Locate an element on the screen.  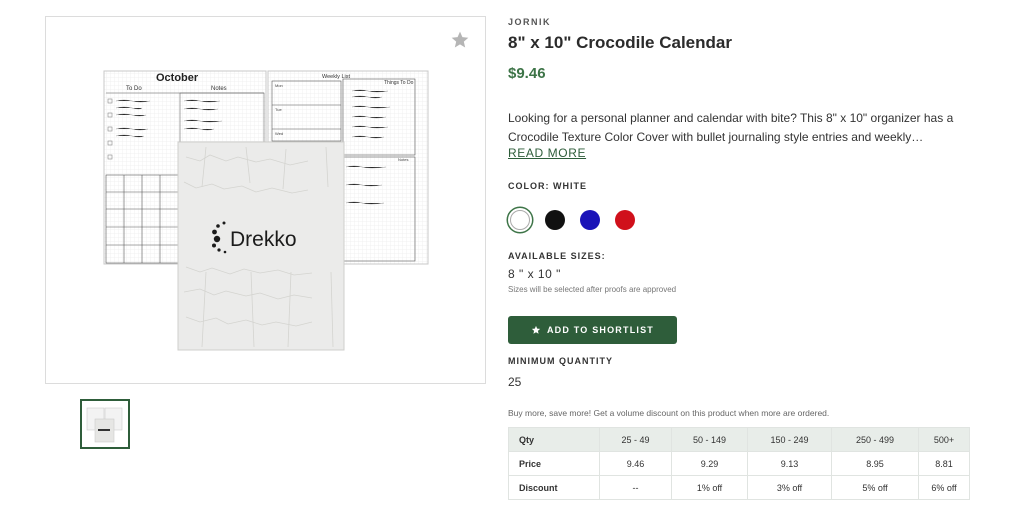
brand-name: JORNIK is located at coordinates (530, 22).